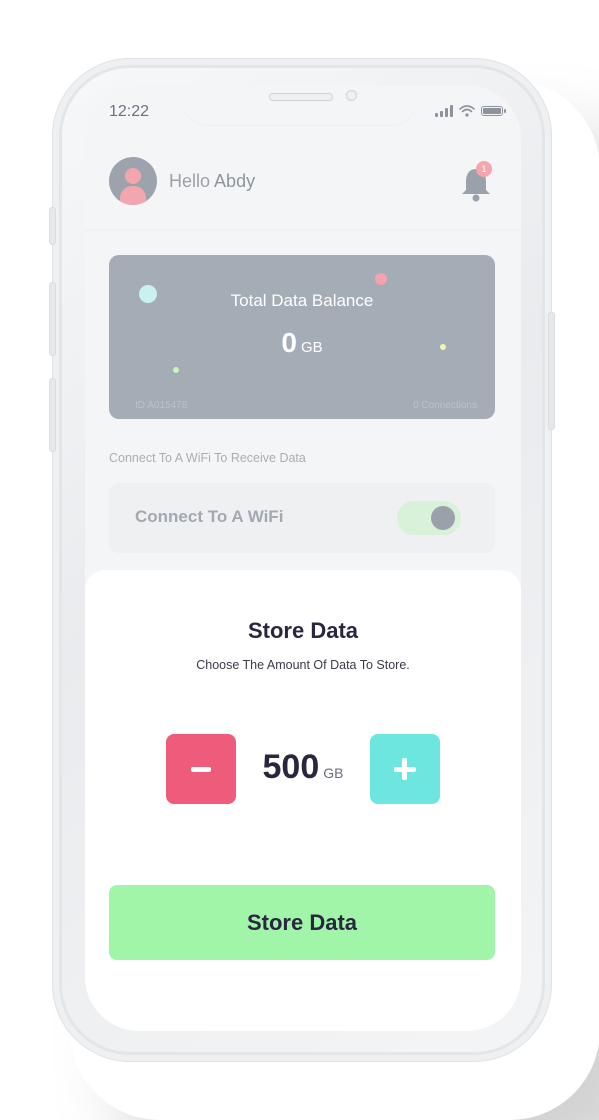 This screenshot has height=1120, width=599. Describe the element at coordinates (302, 300) in the screenshot. I see `balance-title: Total Data Balance` at that location.